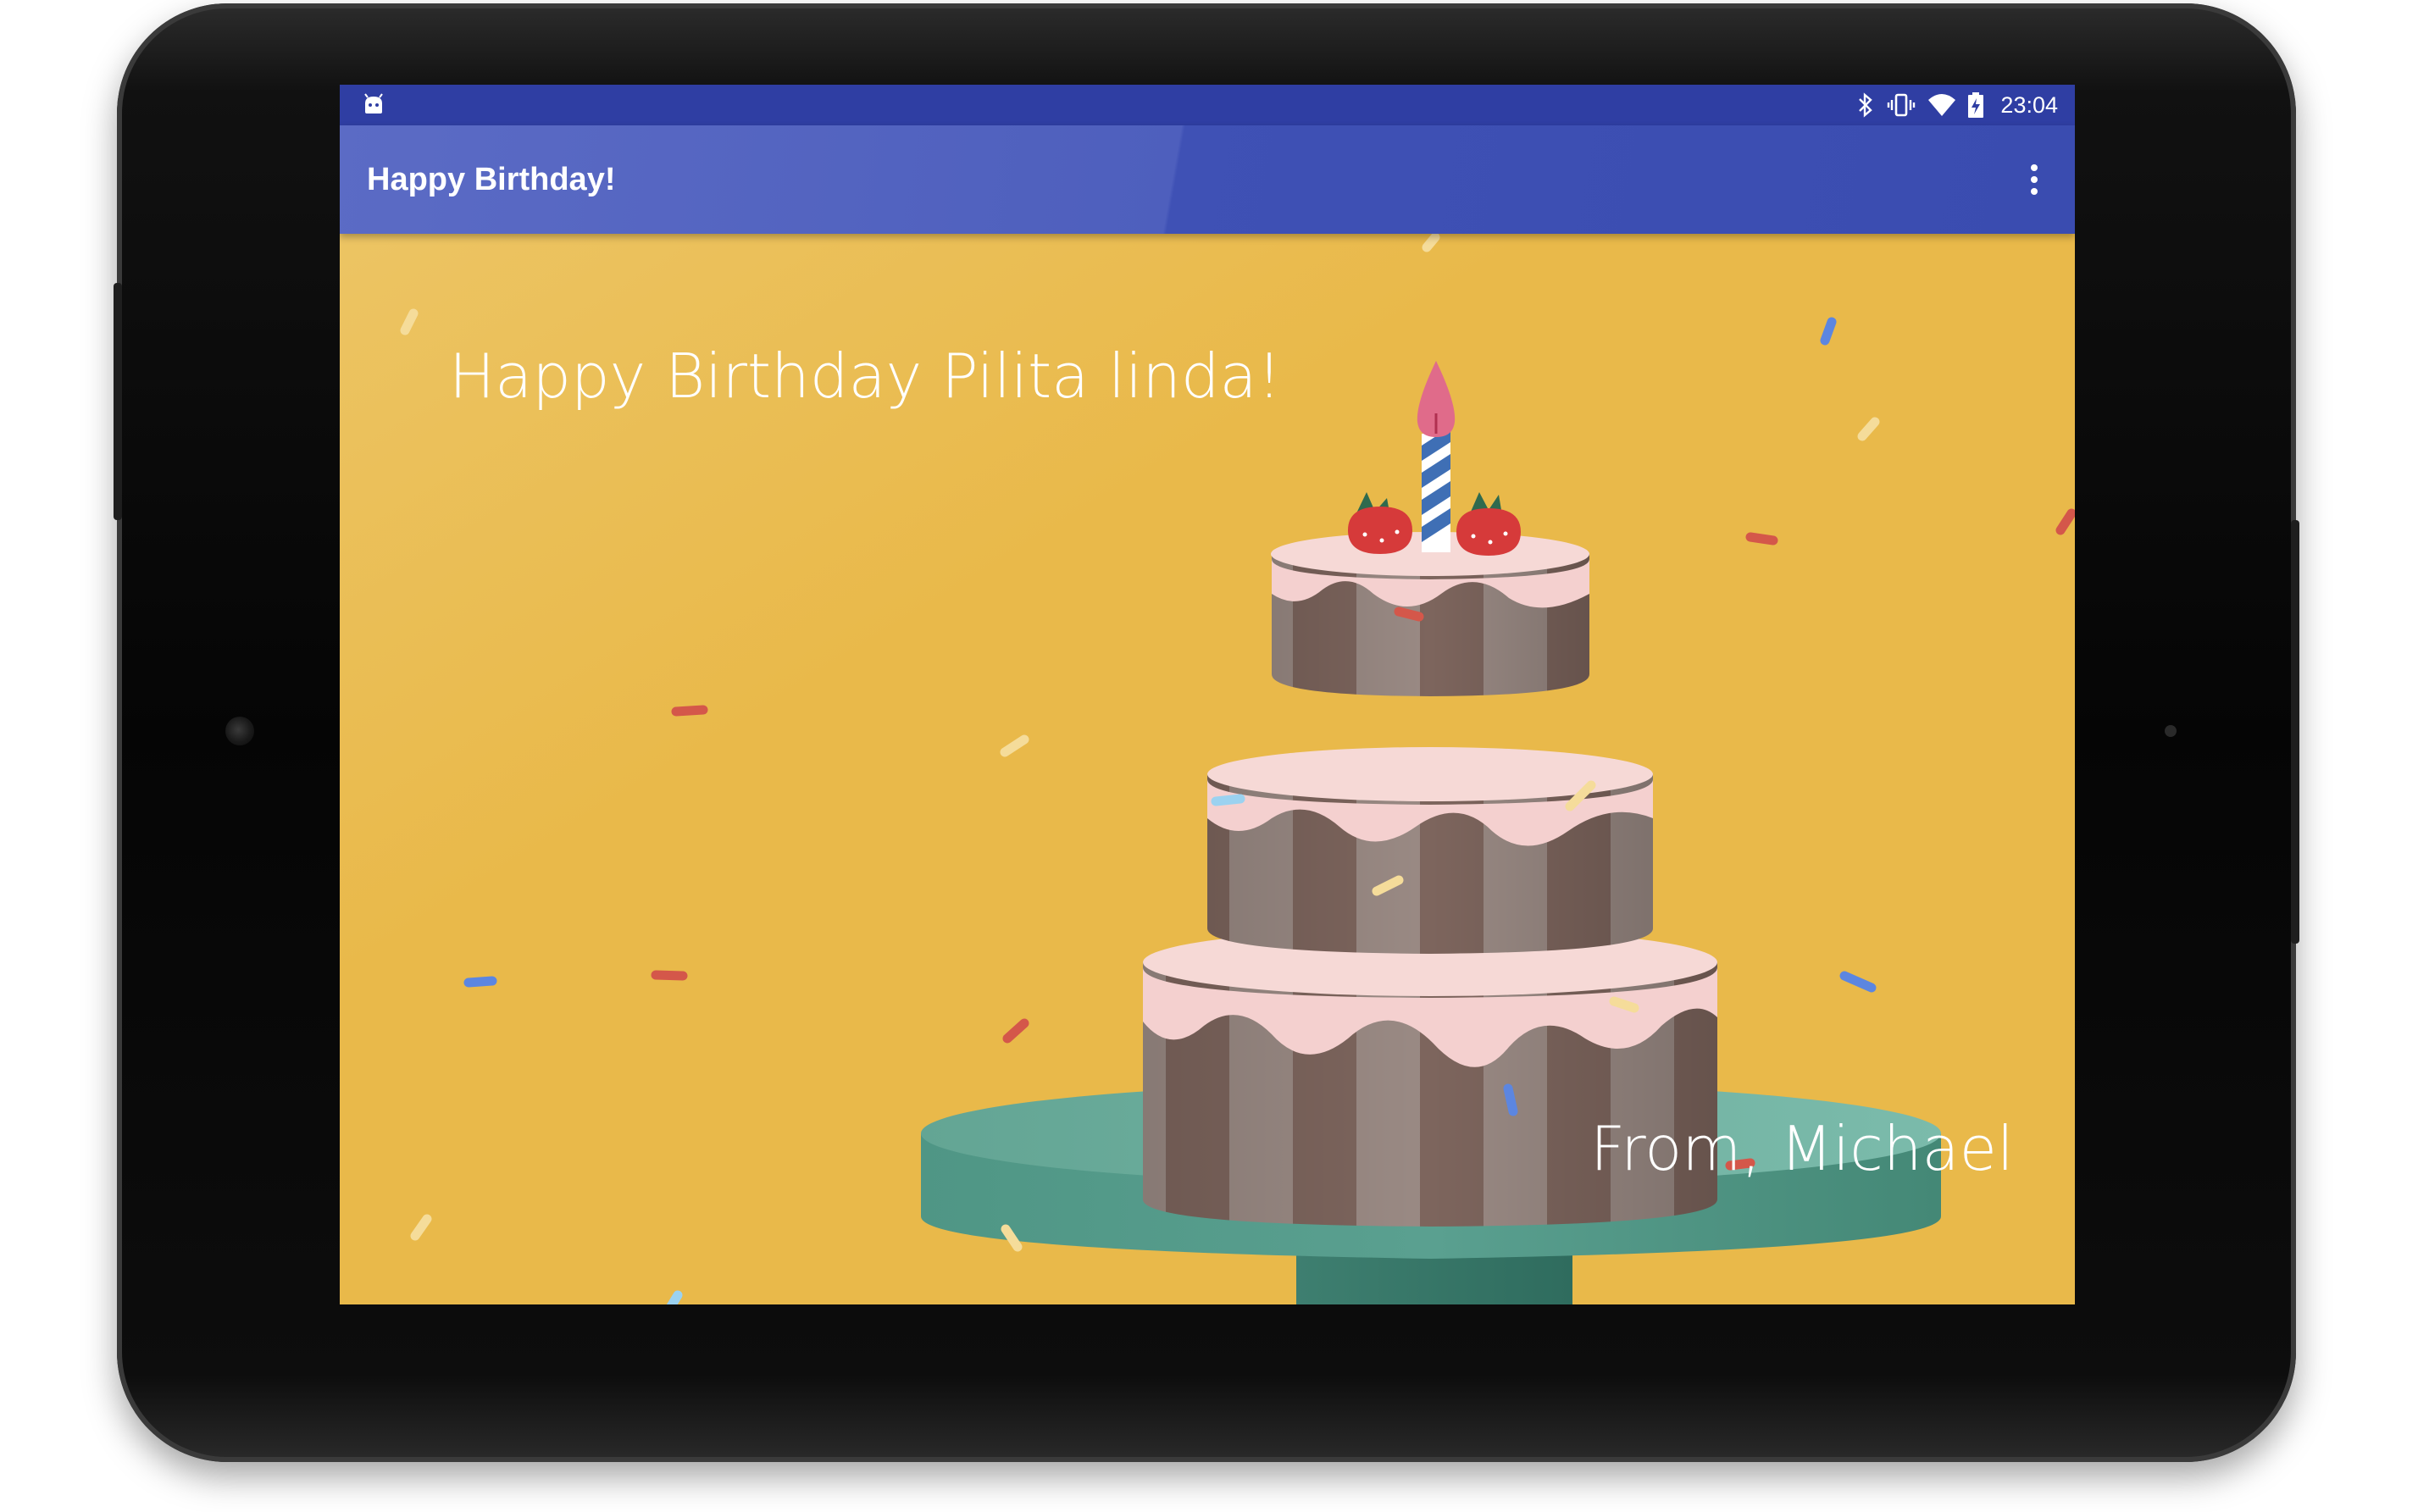 The height and width of the screenshot is (1512, 2418). I want to click on app-title: Happy Birthday!, so click(491, 179).